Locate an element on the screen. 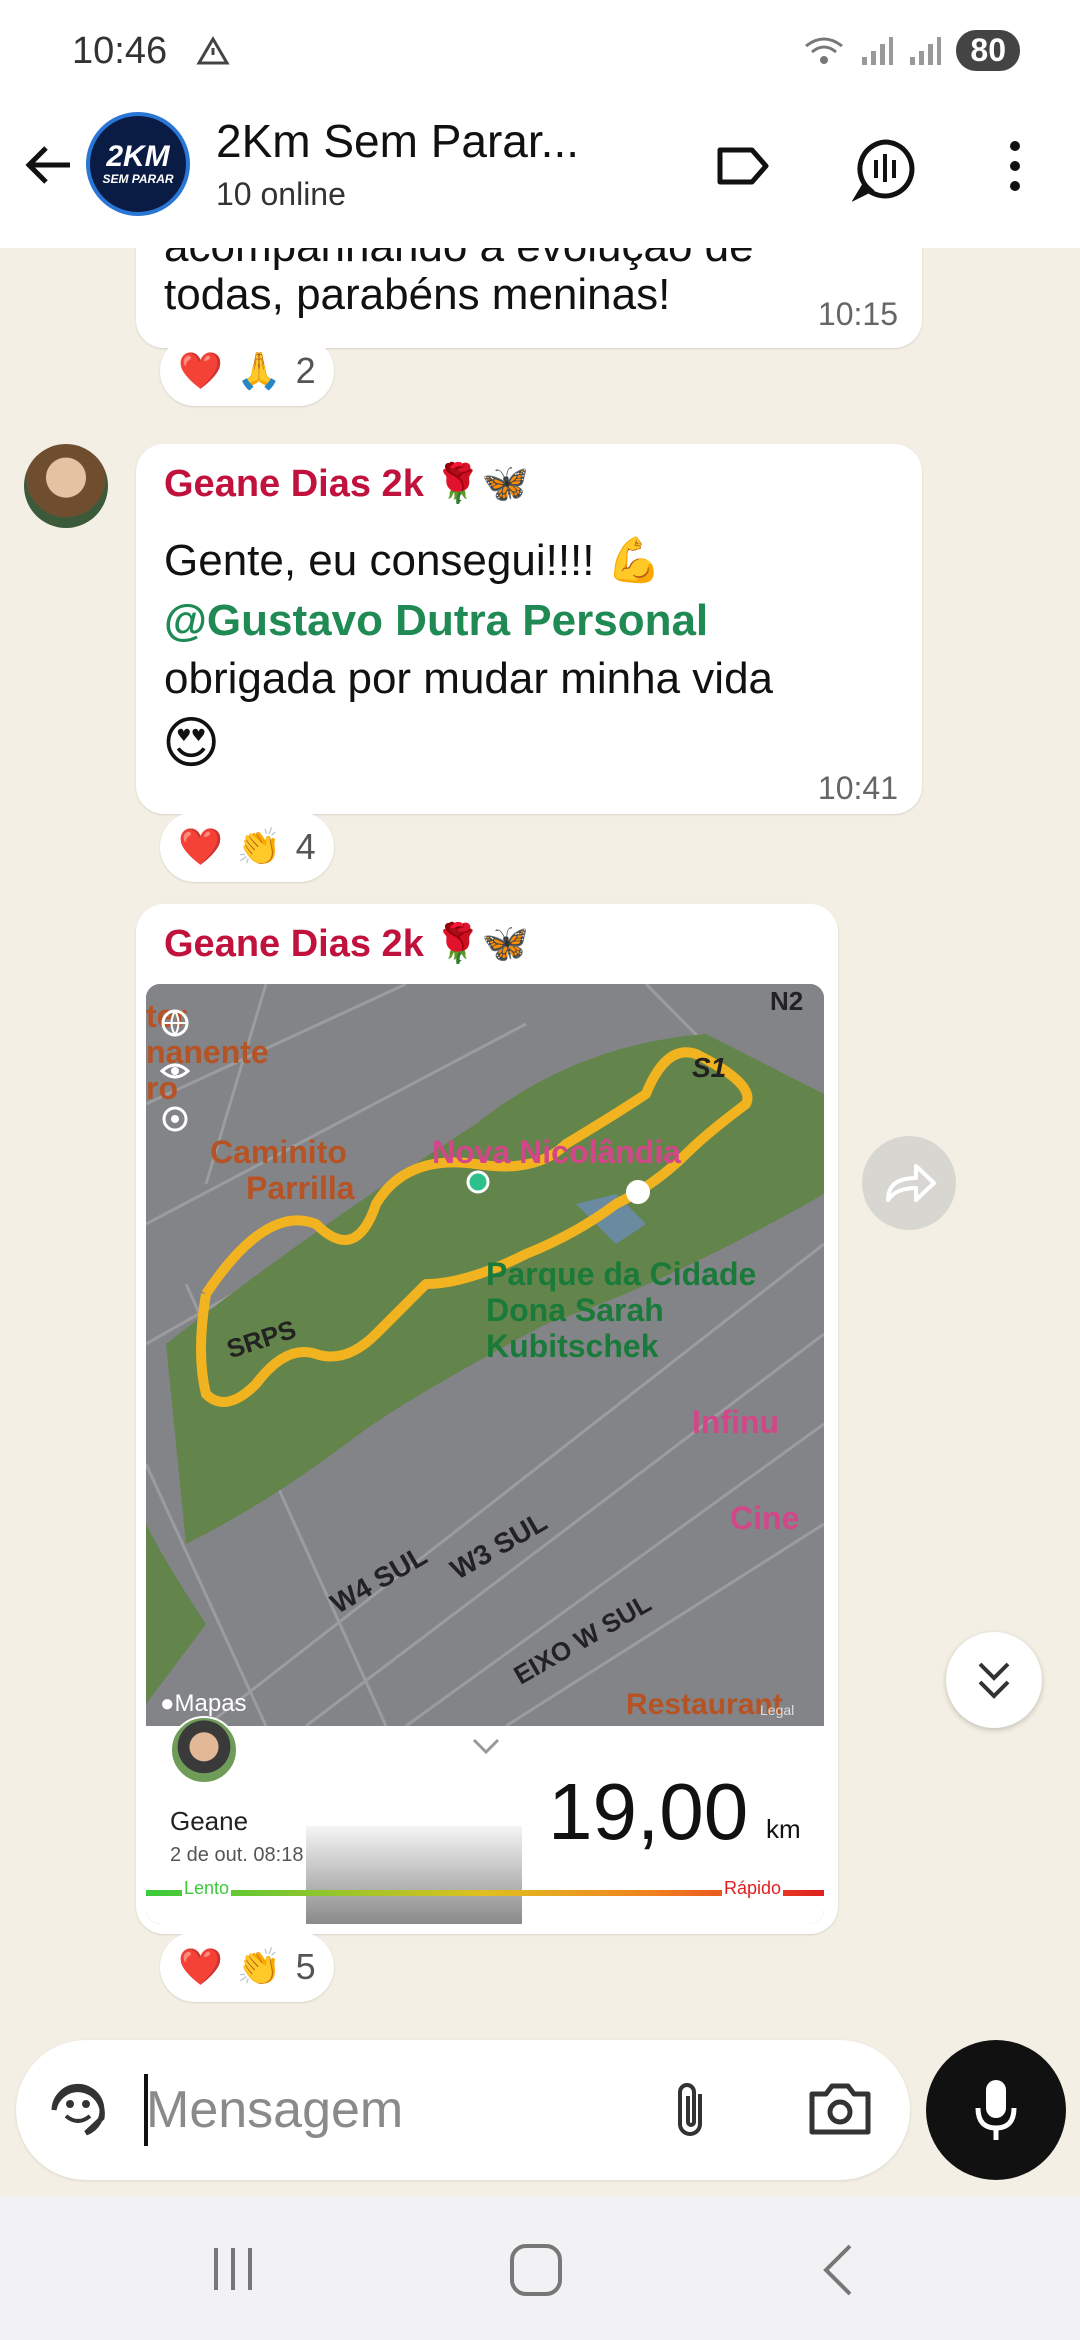 This screenshot has width=1080, height=2340. mention-link: @Gustavo Dutra Personal is located at coordinates (436, 621).